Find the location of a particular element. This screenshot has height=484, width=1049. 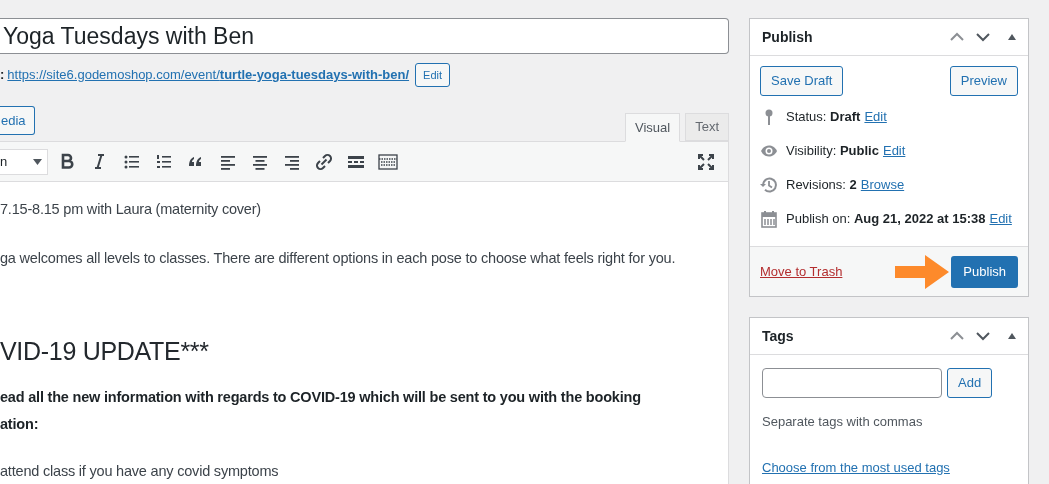

publish-button: Publish is located at coordinates (984, 271).